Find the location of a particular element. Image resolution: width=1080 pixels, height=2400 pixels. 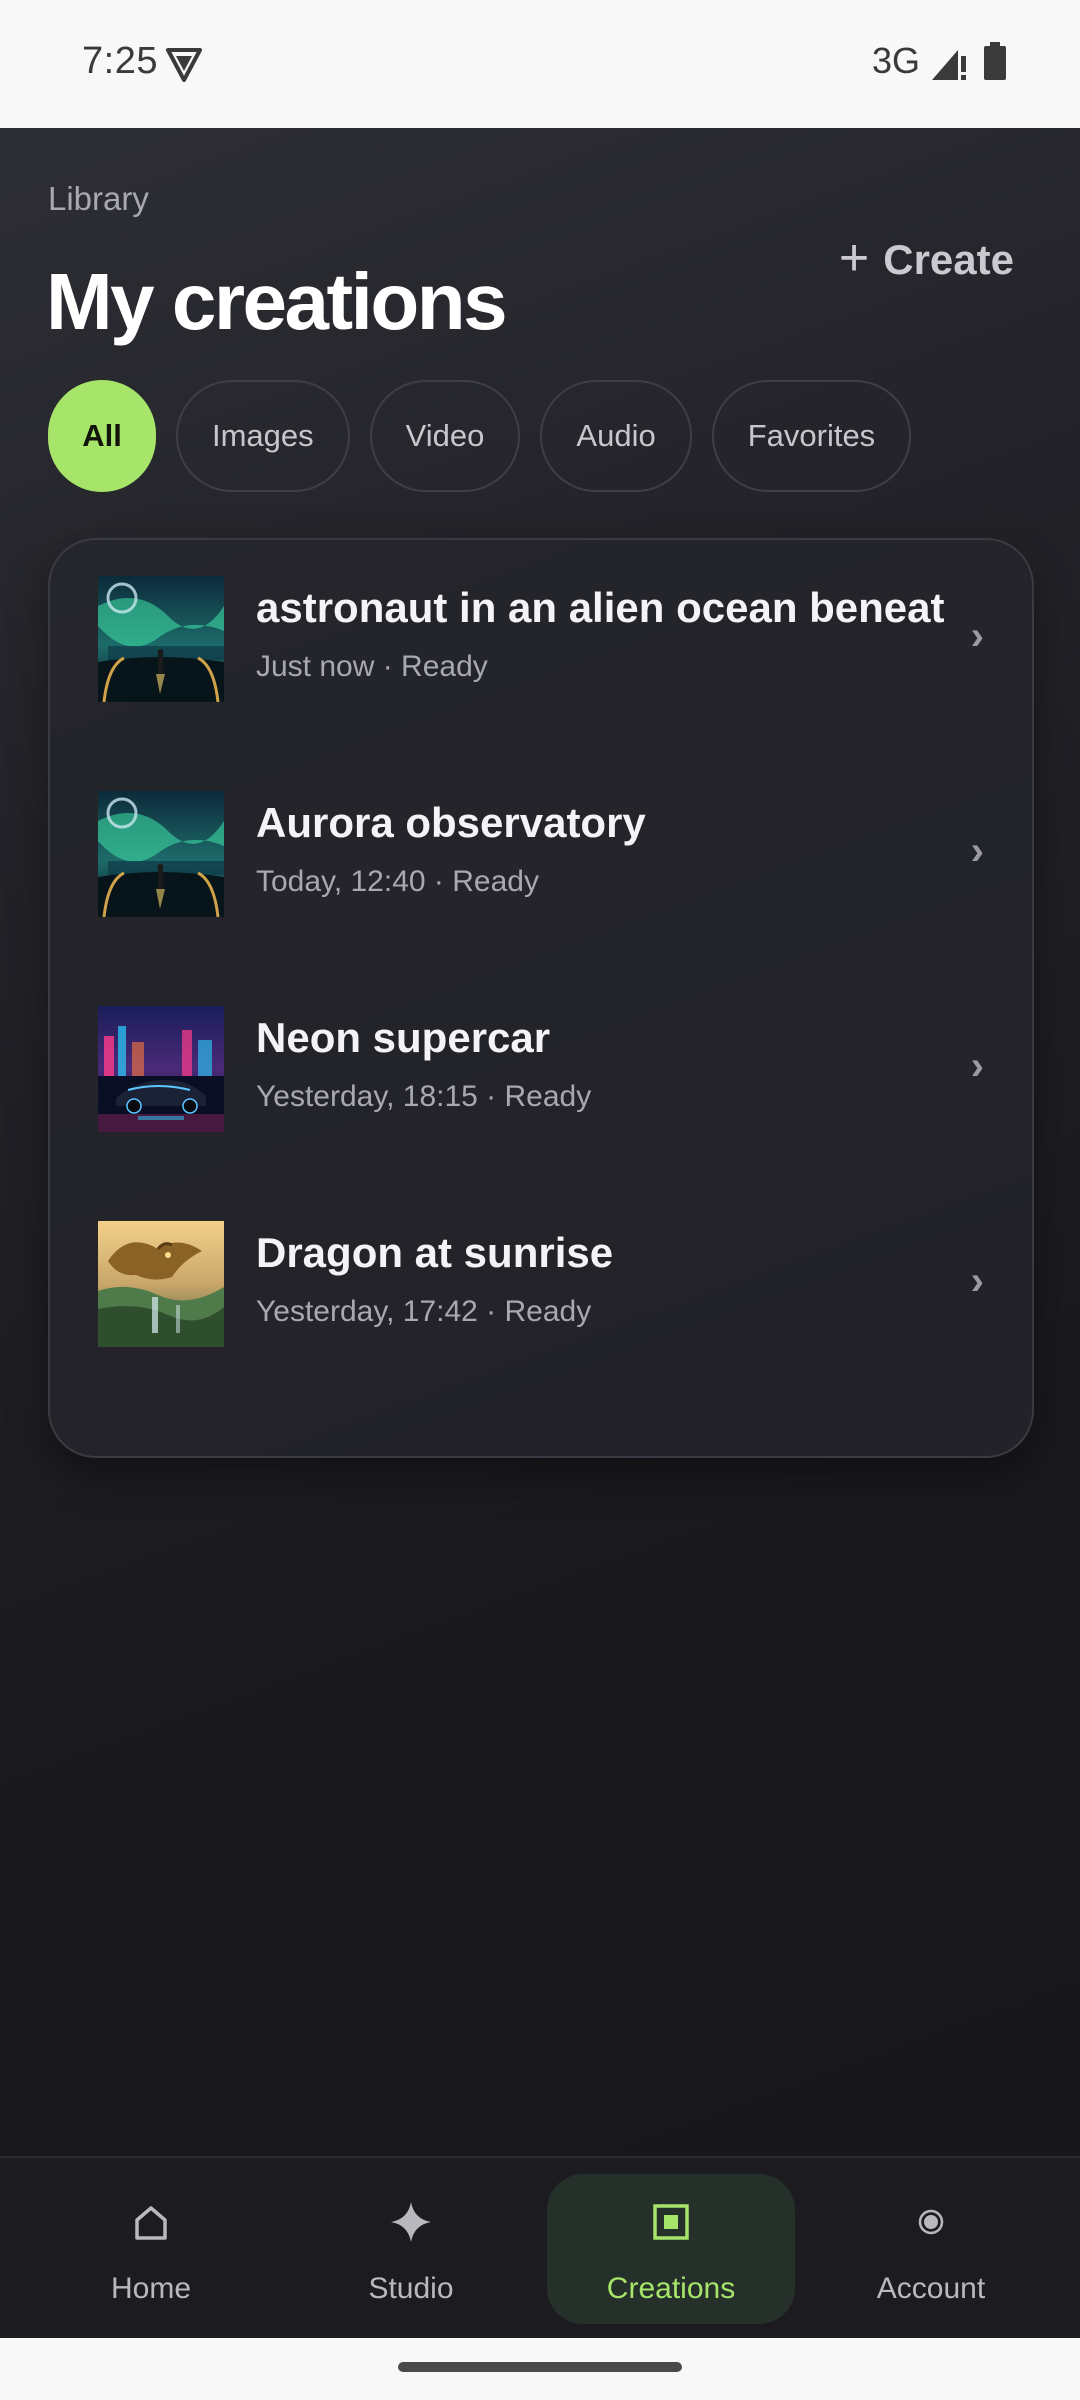

sparkle-icon is located at coordinates (411, 2222).